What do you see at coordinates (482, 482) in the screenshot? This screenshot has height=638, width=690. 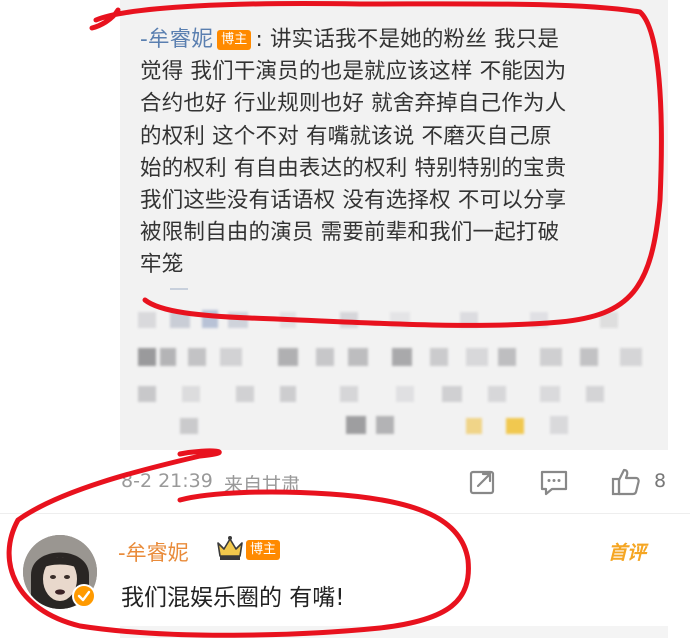 I see `share-icon` at bounding box center [482, 482].